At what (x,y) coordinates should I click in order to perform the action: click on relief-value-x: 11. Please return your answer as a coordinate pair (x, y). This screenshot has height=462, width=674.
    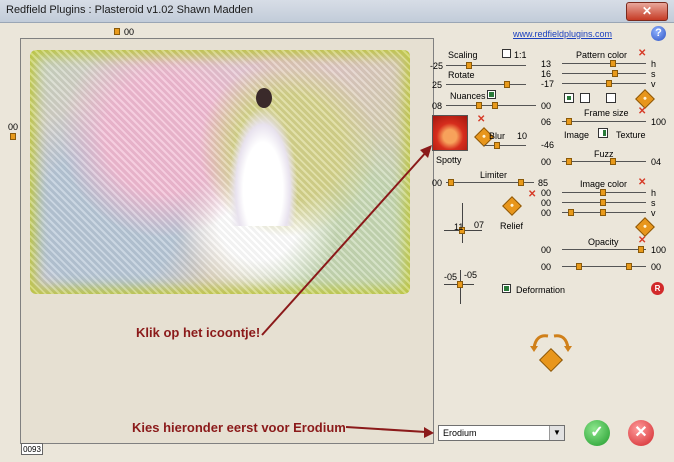
    Looking at the image, I should click on (459, 227).